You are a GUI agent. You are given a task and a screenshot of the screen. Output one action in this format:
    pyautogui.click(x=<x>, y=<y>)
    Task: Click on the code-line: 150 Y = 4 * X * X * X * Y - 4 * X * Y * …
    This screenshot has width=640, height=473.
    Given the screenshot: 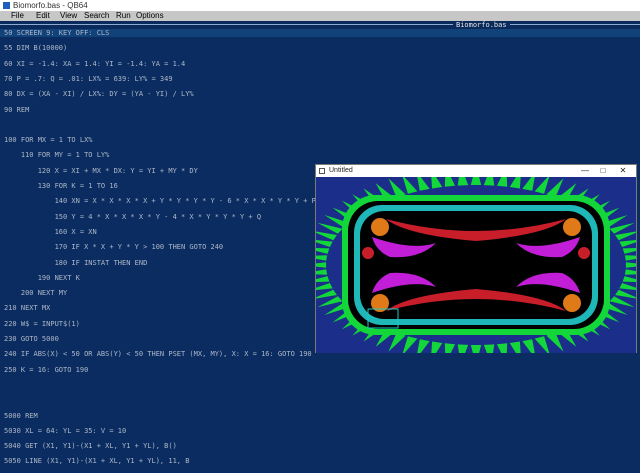 What is the action you would take?
    pyautogui.click(x=133, y=217)
    